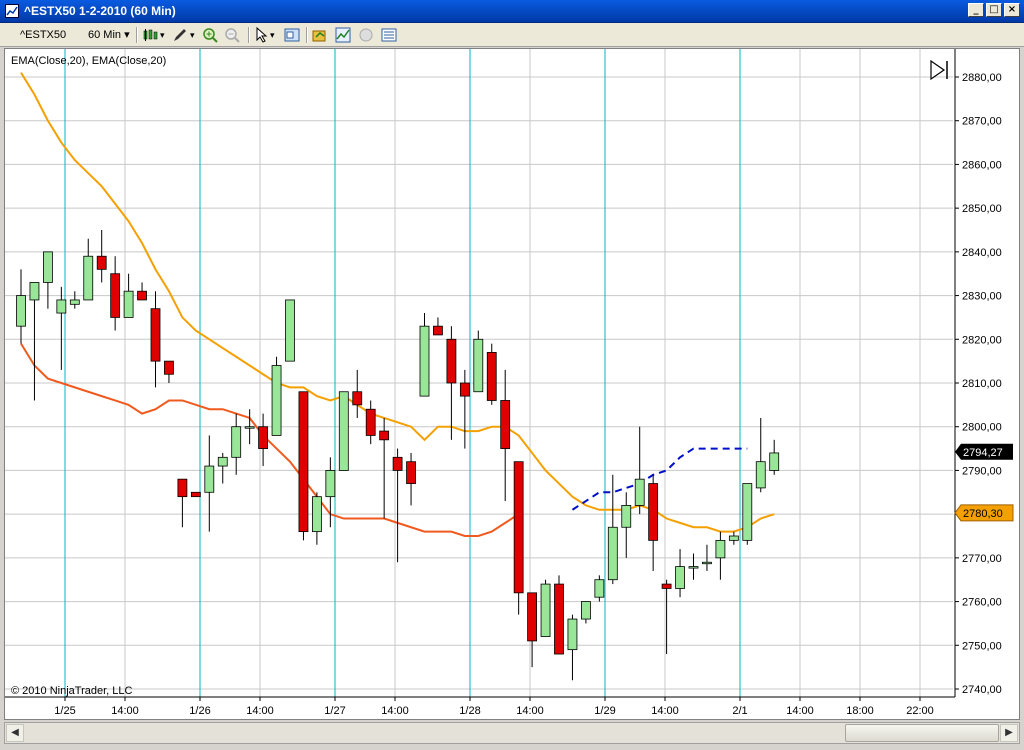 The height and width of the screenshot is (750, 1024). I want to click on scroll-left-button: ◀, so click(15, 733).